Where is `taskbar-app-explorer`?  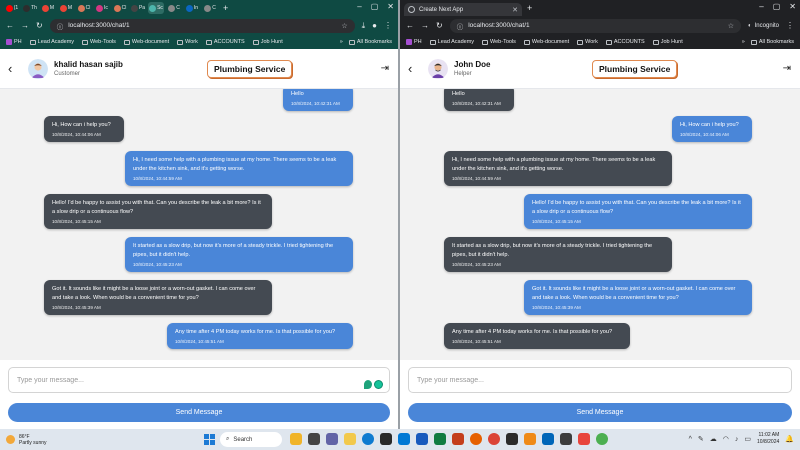
taskbar-app-explorer is located at coordinates (350, 439).